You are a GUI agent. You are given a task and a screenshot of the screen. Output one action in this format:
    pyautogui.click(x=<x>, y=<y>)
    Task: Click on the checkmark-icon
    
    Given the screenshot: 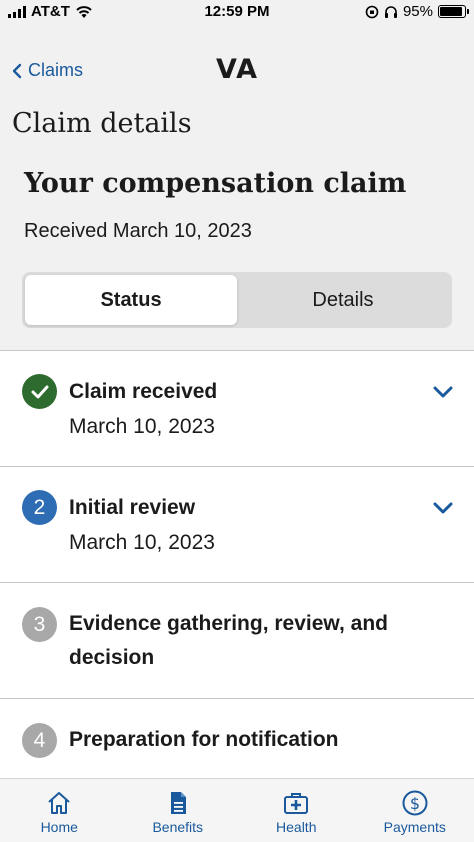 What is the action you would take?
    pyautogui.click(x=39, y=391)
    